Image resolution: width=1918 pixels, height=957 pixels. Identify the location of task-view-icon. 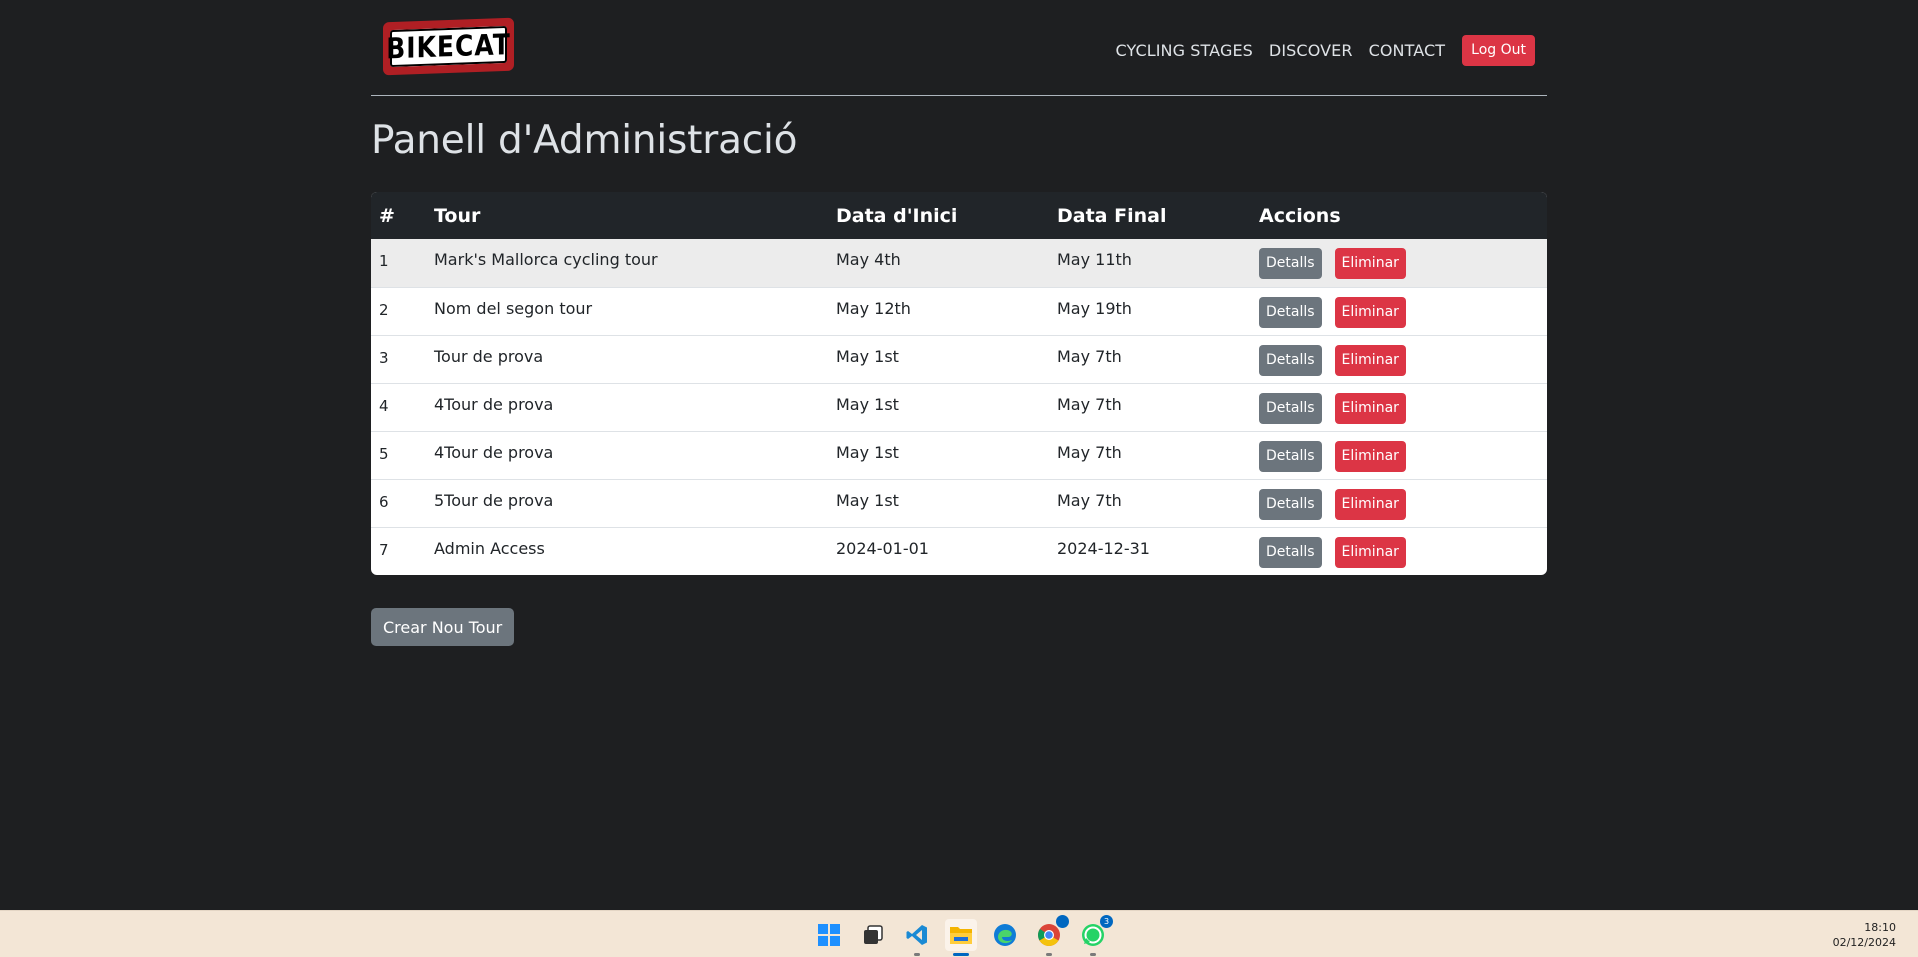
(873, 935).